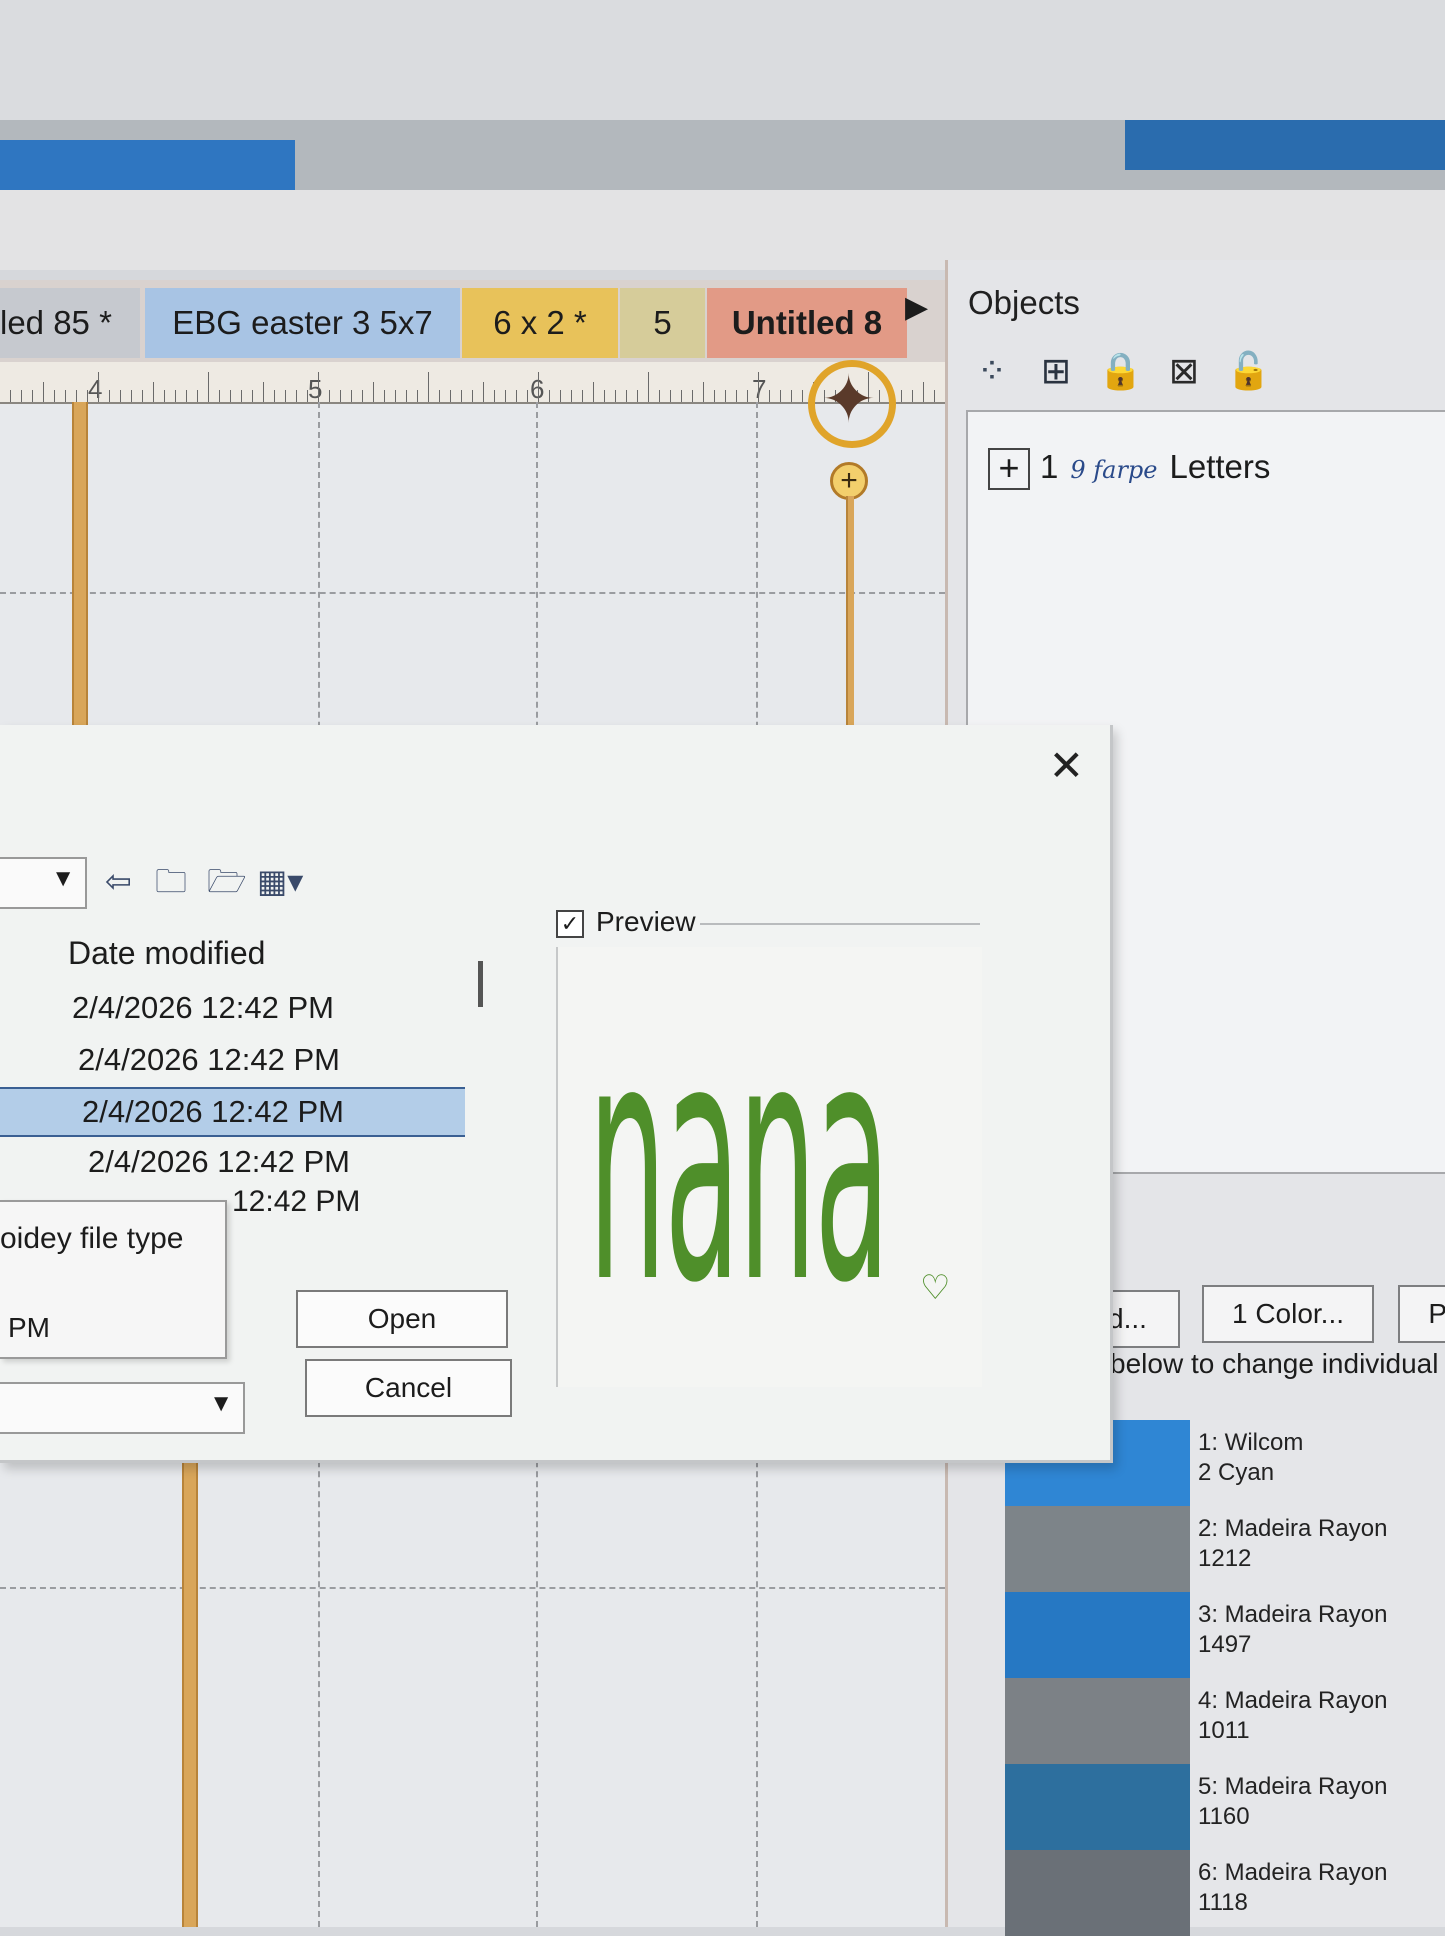  I want to click on thread-name-line: 1: Wilcom, so click(1251, 1442).